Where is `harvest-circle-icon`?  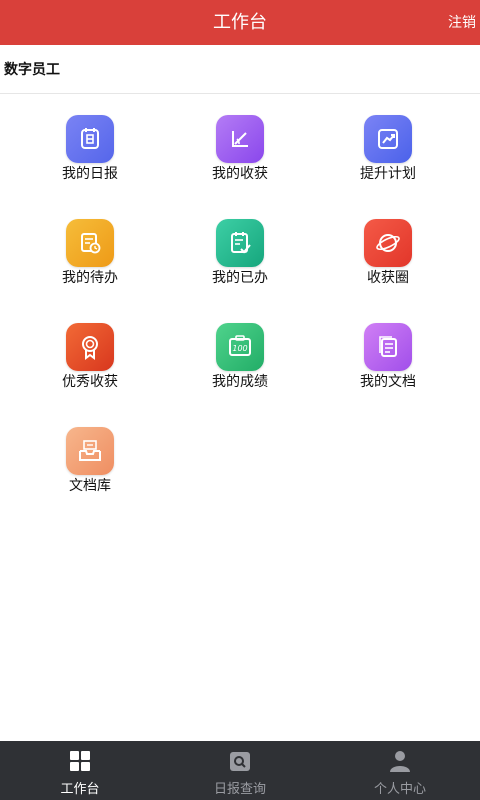
harvest-circle-icon is located at coordinates (388, 243).